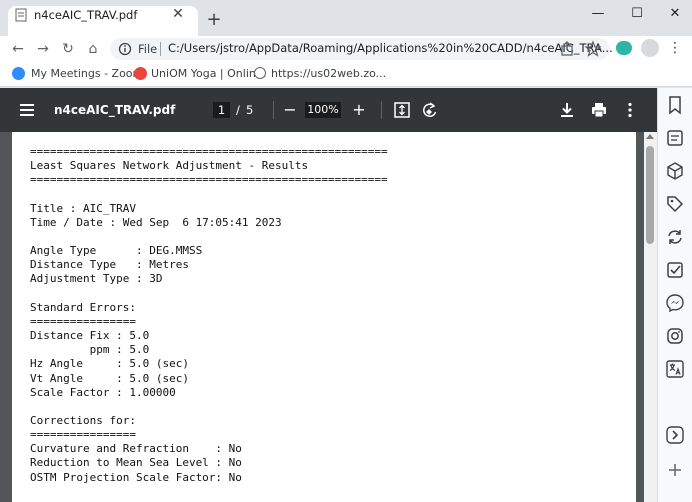  What do you see at coordinates (675, 435) in the screenshot?
I see `reader-icon` at bounding box center [675, 435].